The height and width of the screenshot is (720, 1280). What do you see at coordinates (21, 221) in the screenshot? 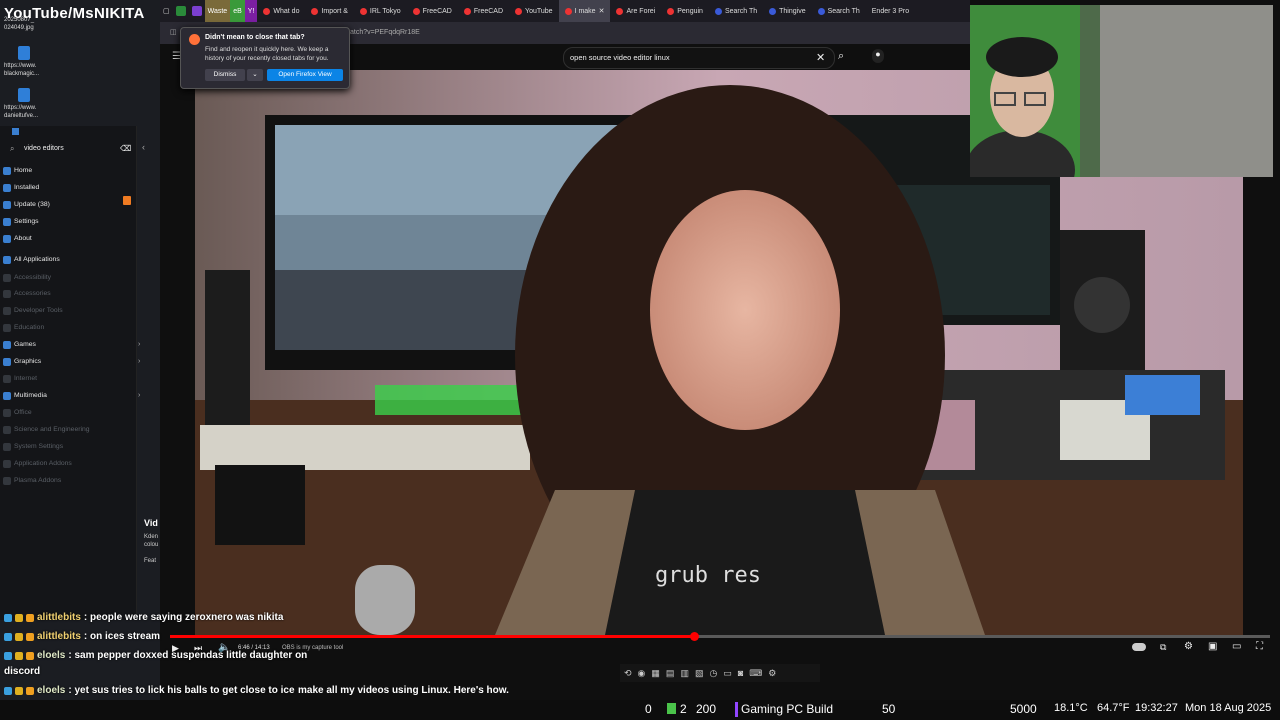
I see `launcher-item: Settings` at bounding box center [21, 221].